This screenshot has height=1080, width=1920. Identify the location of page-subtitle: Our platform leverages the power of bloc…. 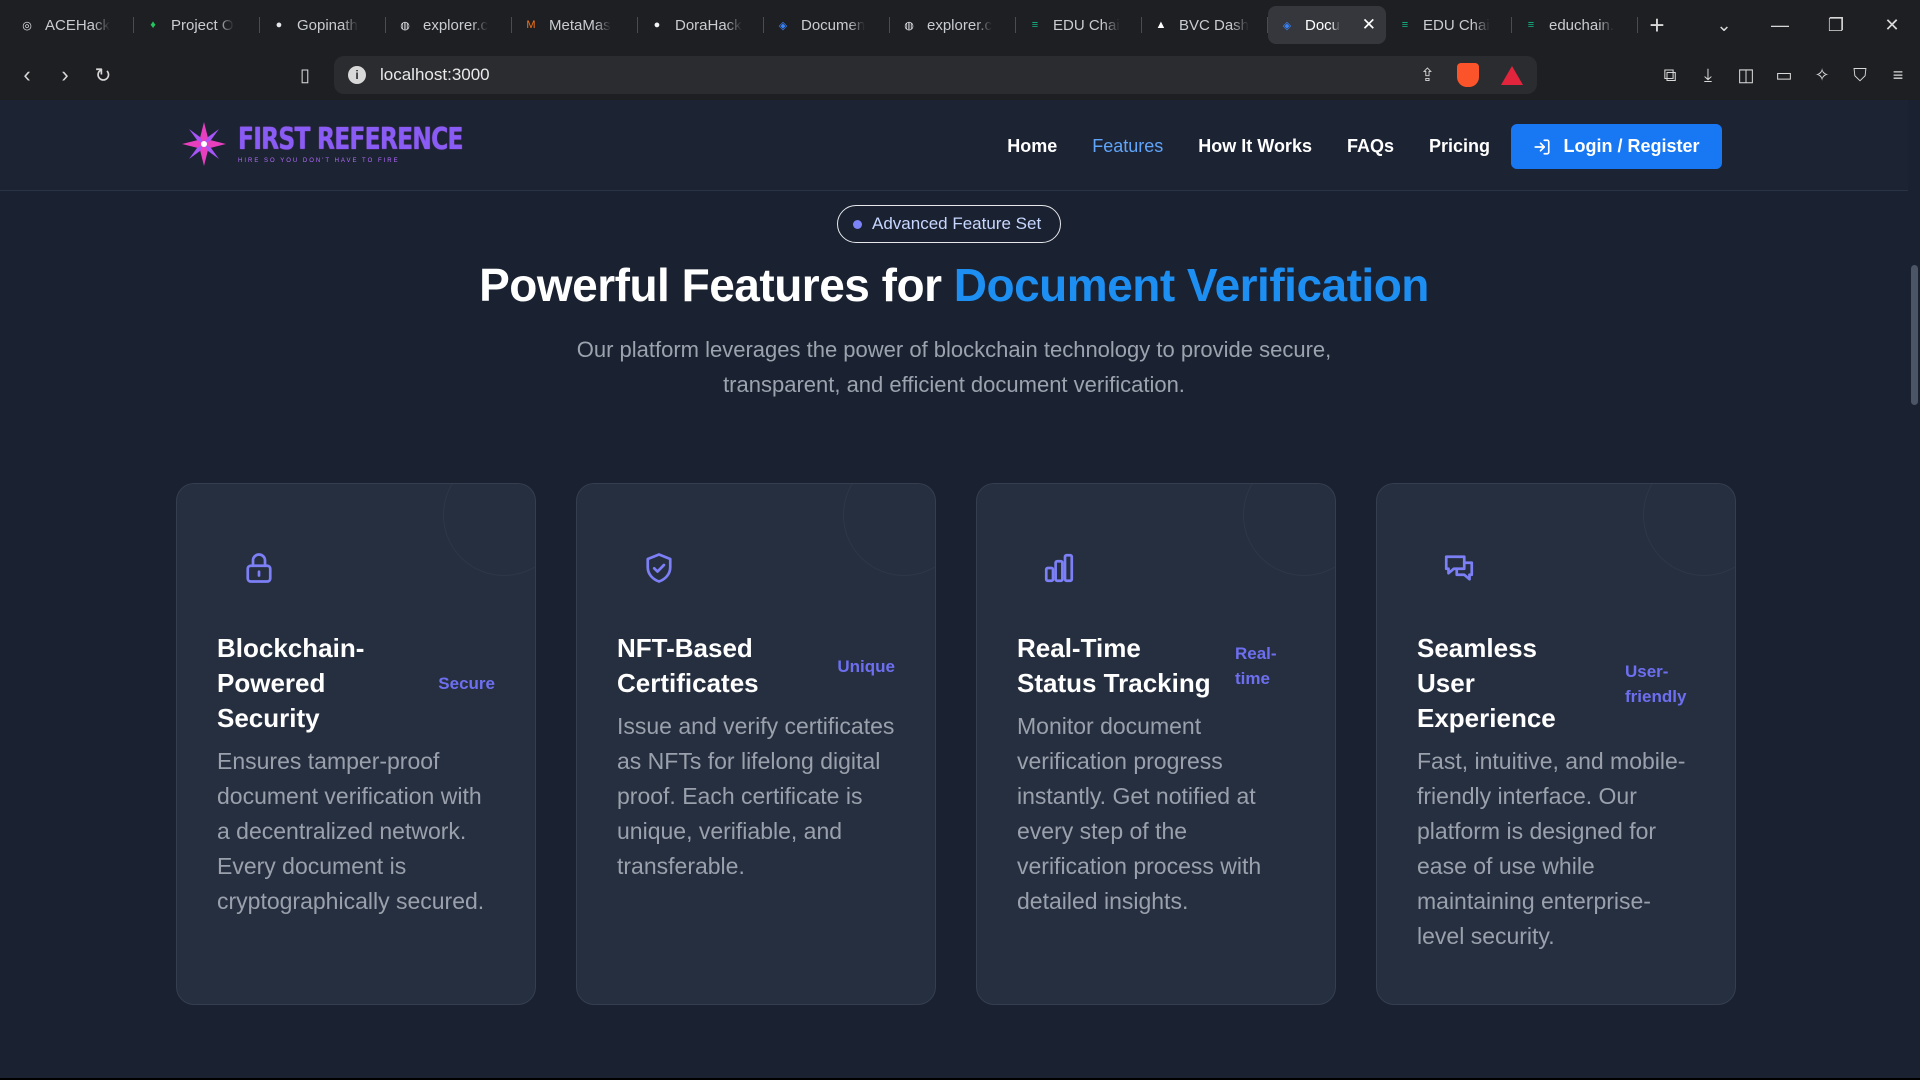
(954, 367).